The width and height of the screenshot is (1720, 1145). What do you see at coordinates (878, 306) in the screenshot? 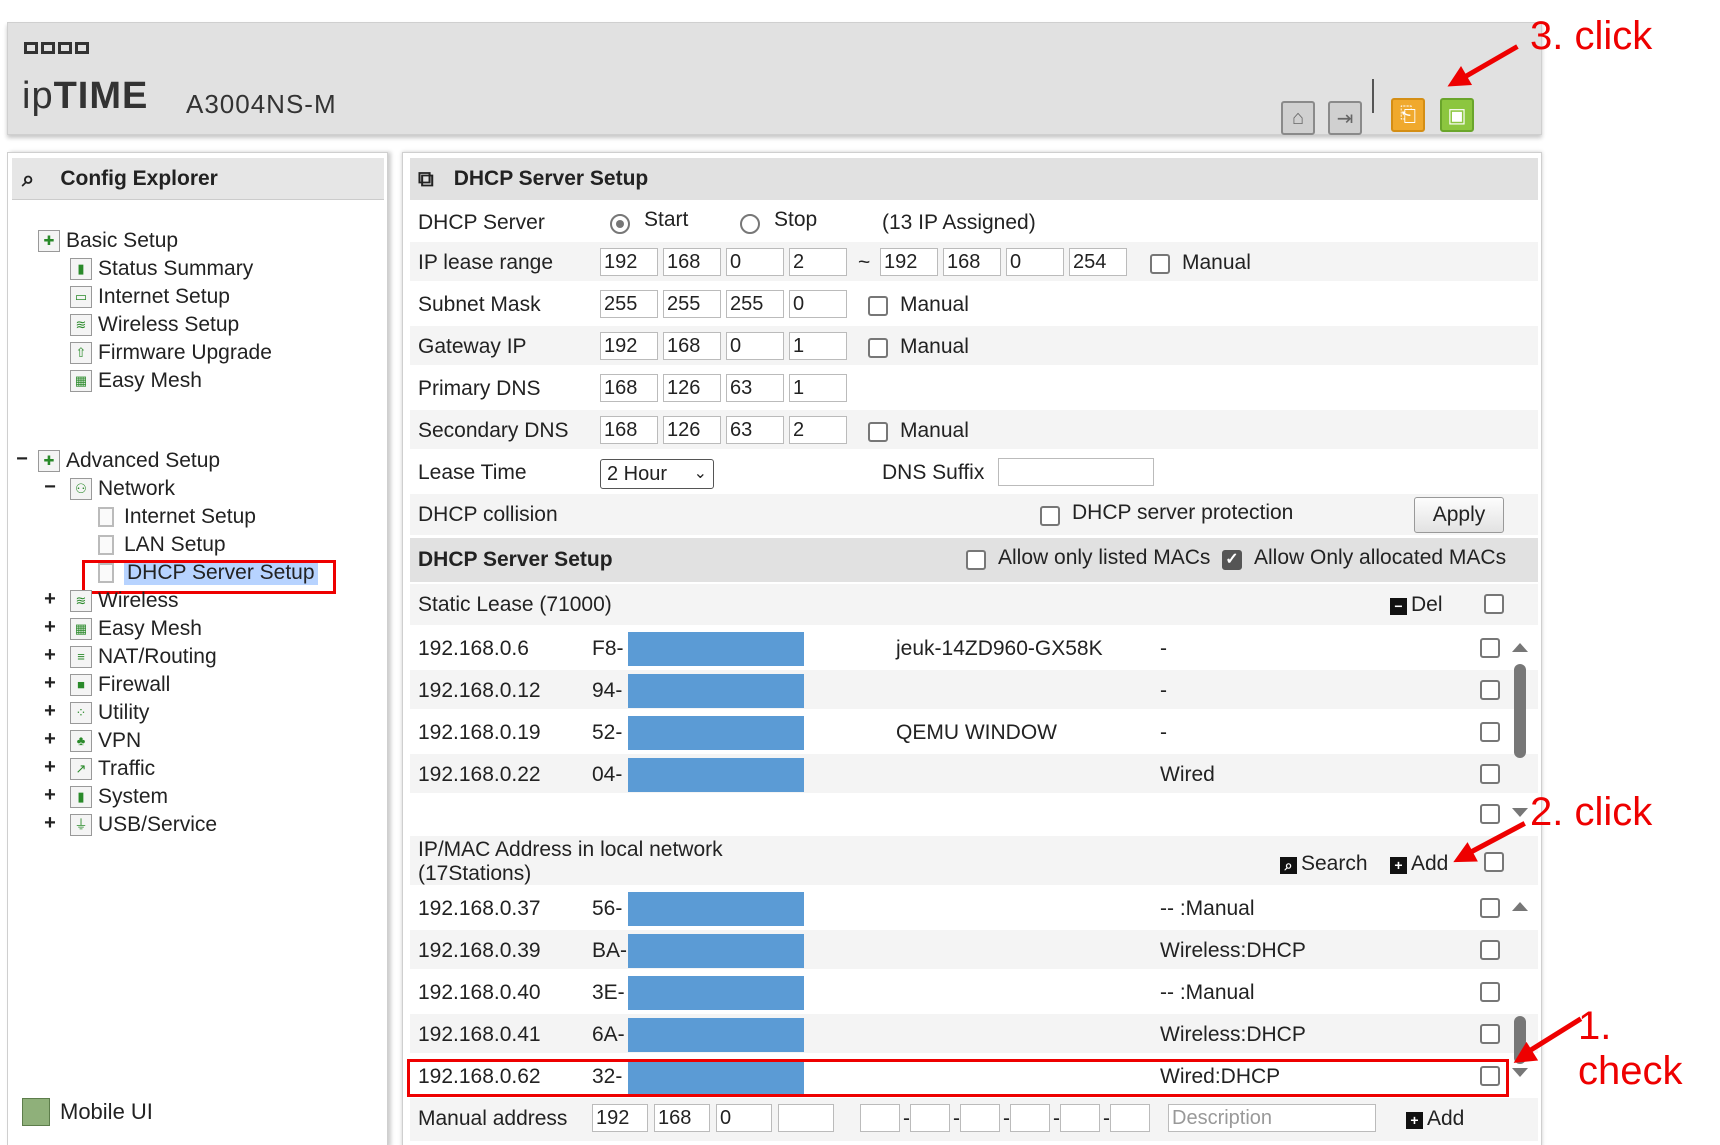
I see `subnet-manual-checkbox` at bounding box center [878, 306].